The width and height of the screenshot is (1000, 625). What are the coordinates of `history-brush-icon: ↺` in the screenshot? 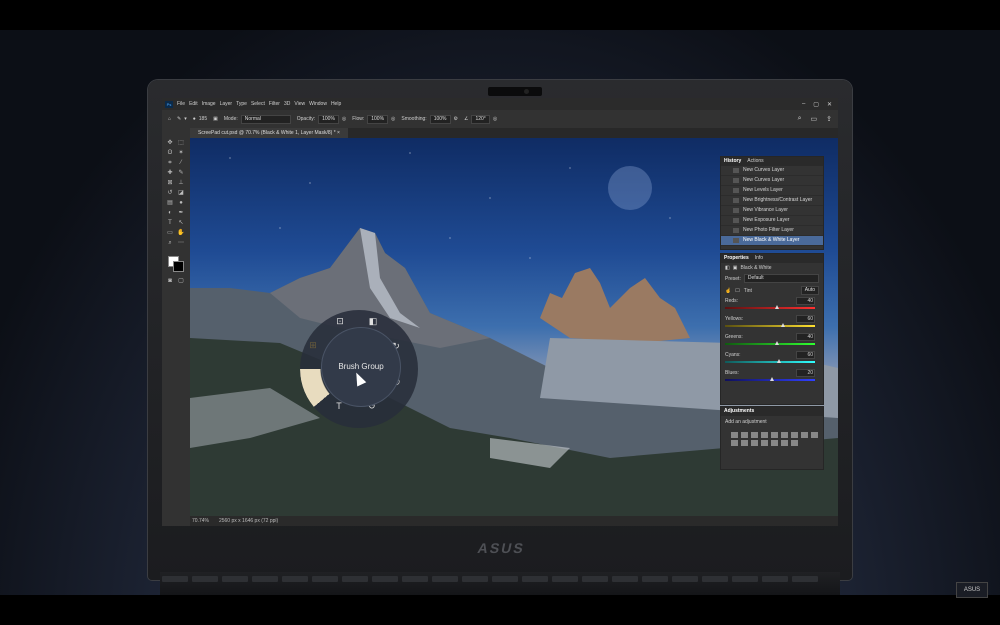 It's located at (170, 193).